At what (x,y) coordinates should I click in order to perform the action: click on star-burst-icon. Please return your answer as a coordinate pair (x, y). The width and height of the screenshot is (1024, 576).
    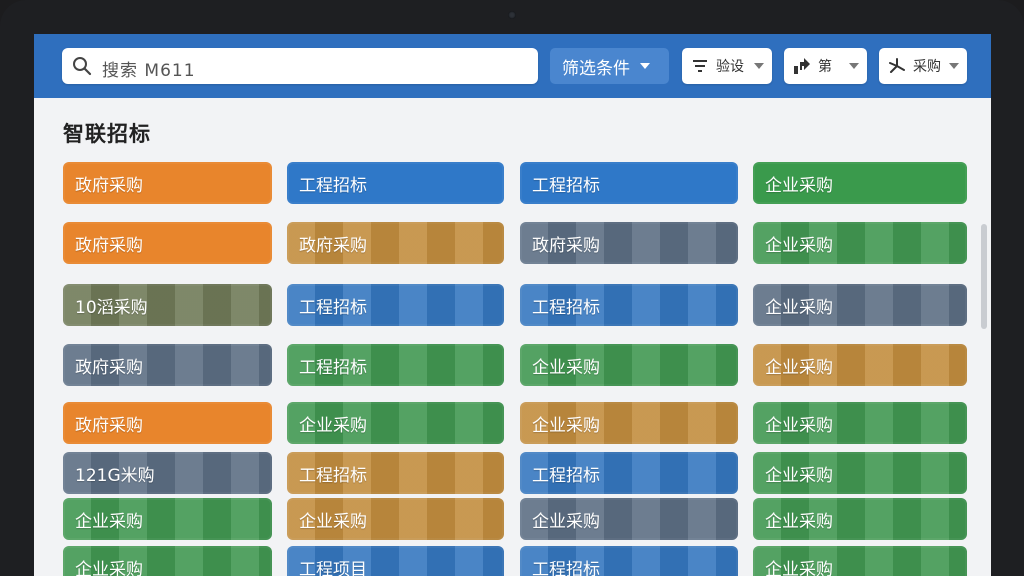
    Looking at the image, I should click on (897, 65).